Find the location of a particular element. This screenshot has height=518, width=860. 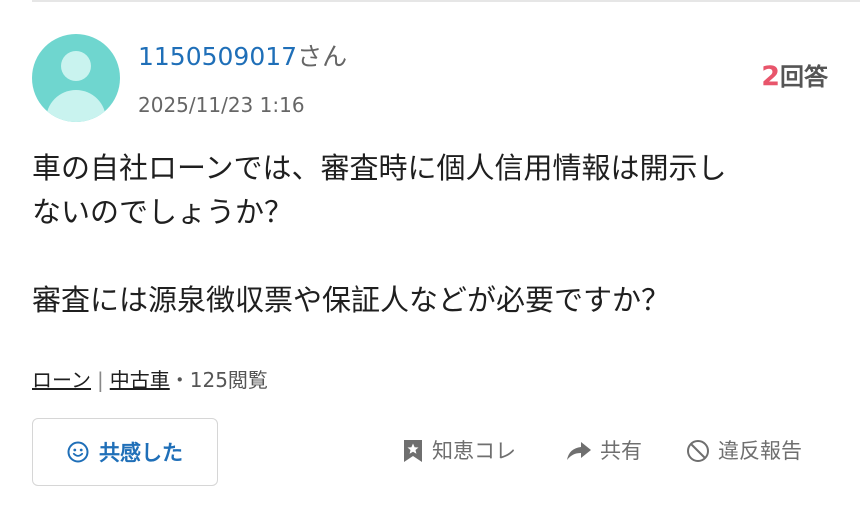

answer-count: 2 is located at coordinates (770, 76).